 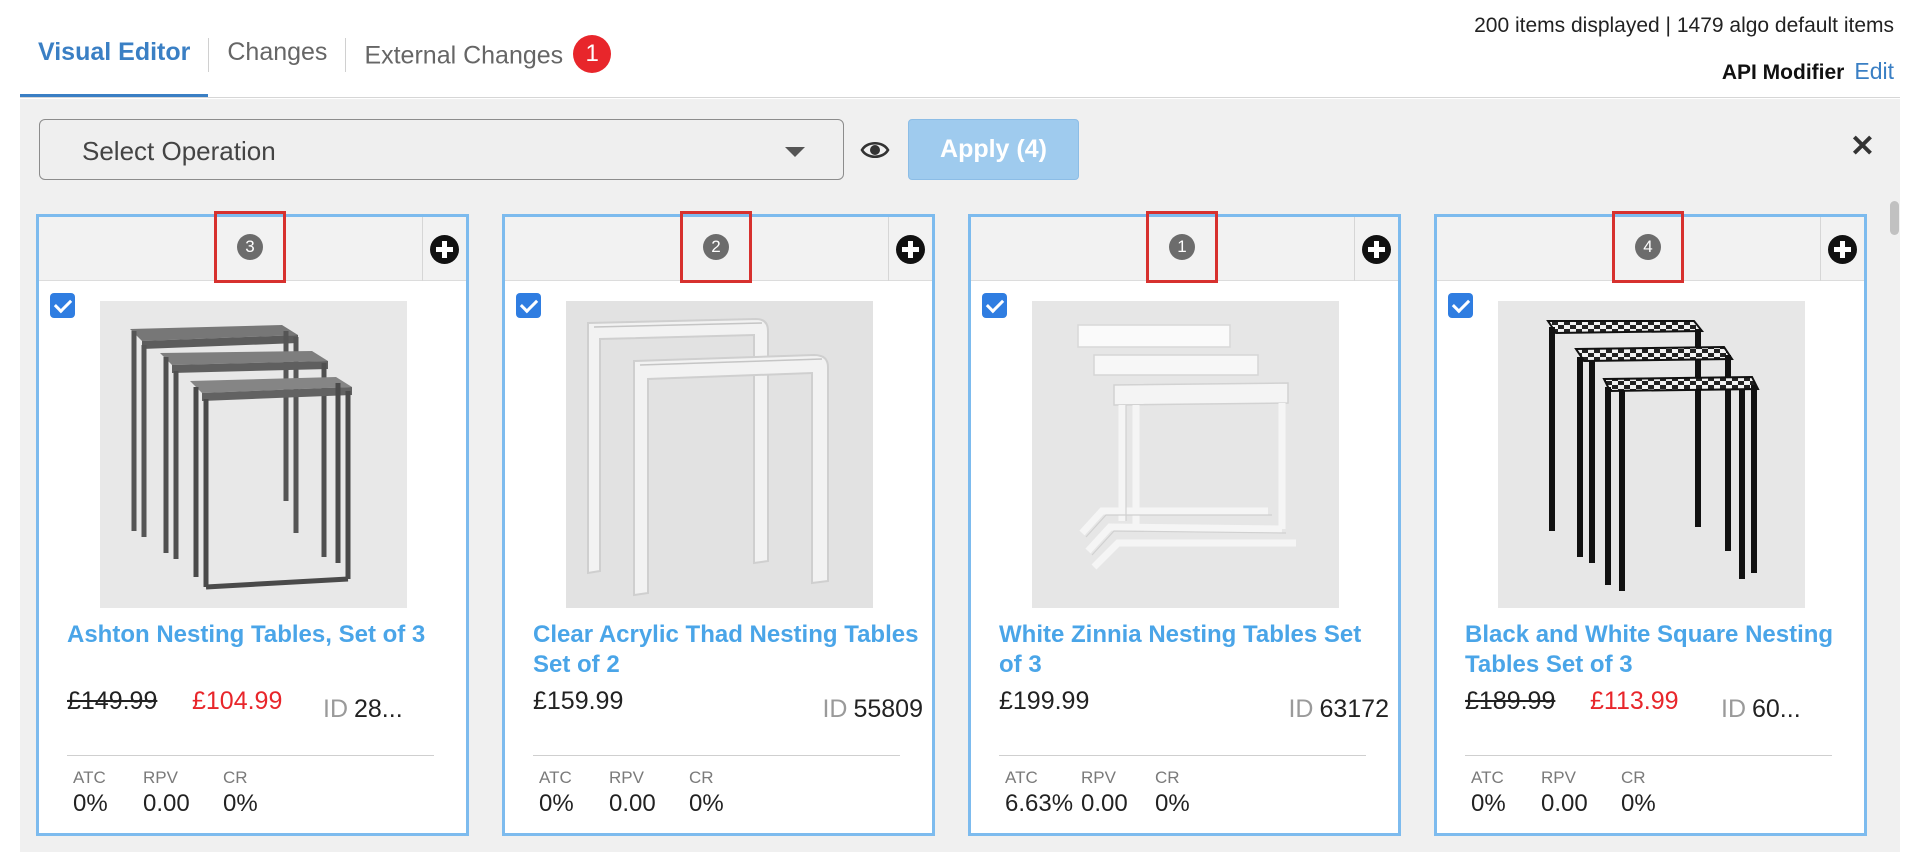 What do you see at coordinates (262, 635) in the screenshot?
I see `product-title-link: Ashton Nesting Tables, Set of 3` at bounding box center [262, 635].